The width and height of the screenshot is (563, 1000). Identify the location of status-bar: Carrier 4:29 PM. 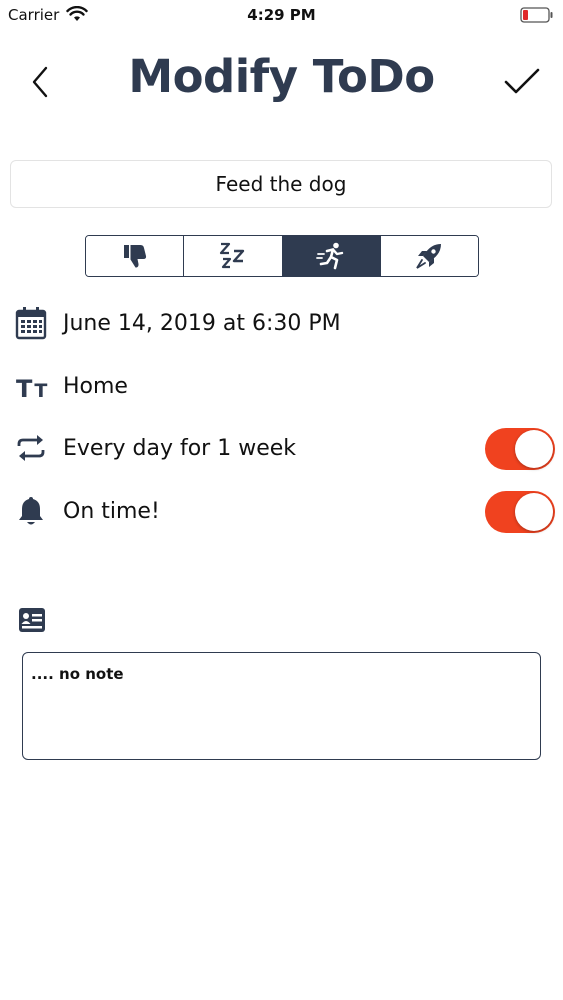
(281, 15).